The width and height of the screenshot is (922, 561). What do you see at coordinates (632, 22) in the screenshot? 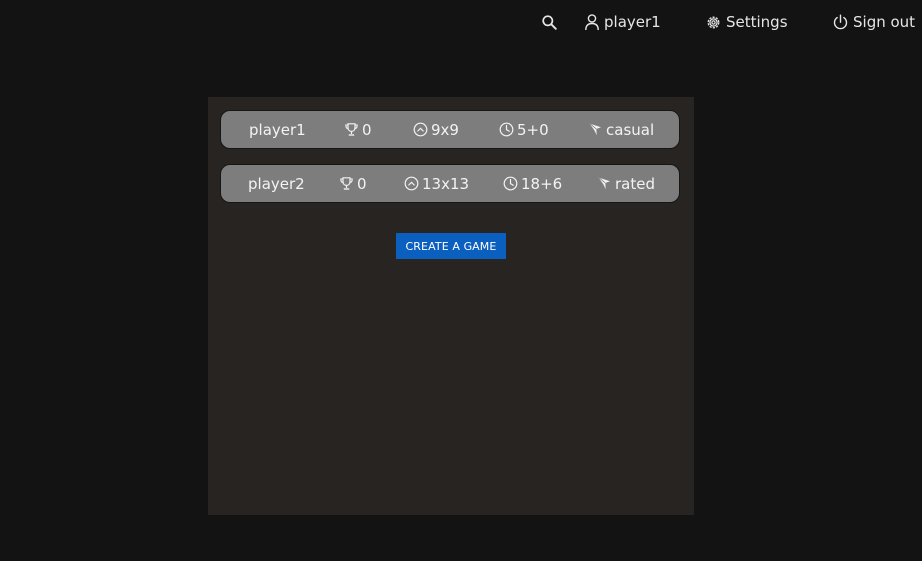
I see `user-name: player1` at bounding box center [632, 22].